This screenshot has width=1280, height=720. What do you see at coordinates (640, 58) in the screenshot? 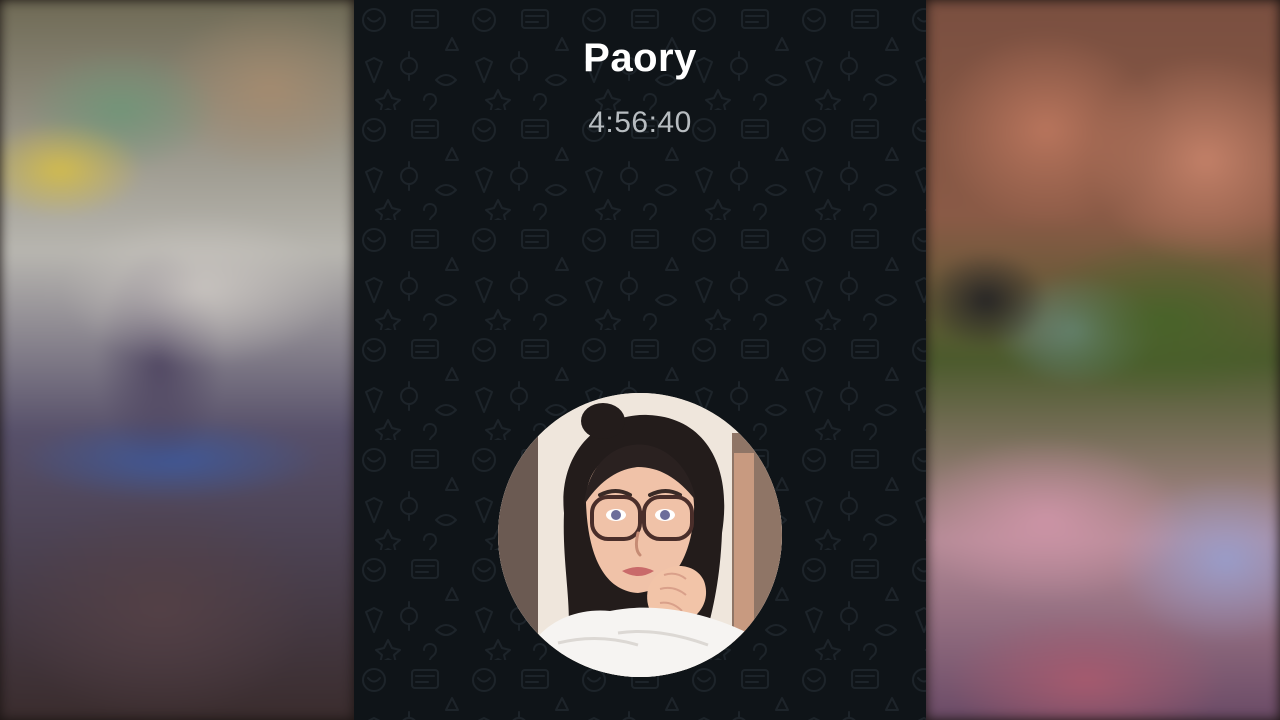
I see `caller-name: Paory` at bounding box center [640, 58].